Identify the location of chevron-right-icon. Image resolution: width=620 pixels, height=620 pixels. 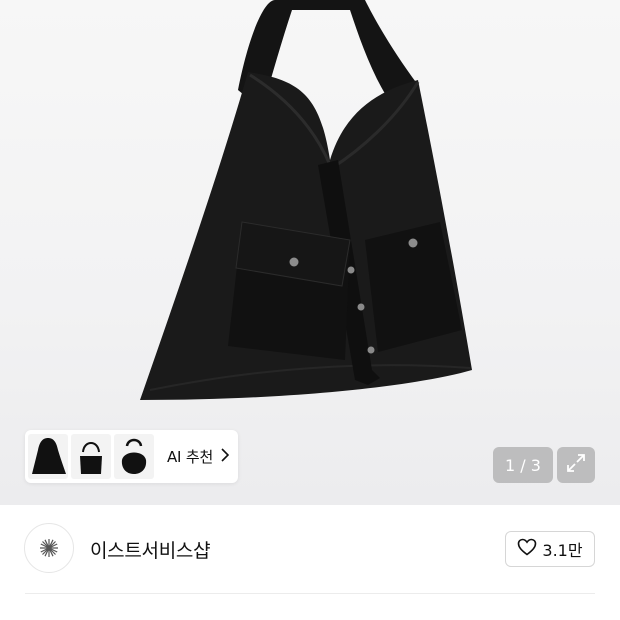
(225, 456).